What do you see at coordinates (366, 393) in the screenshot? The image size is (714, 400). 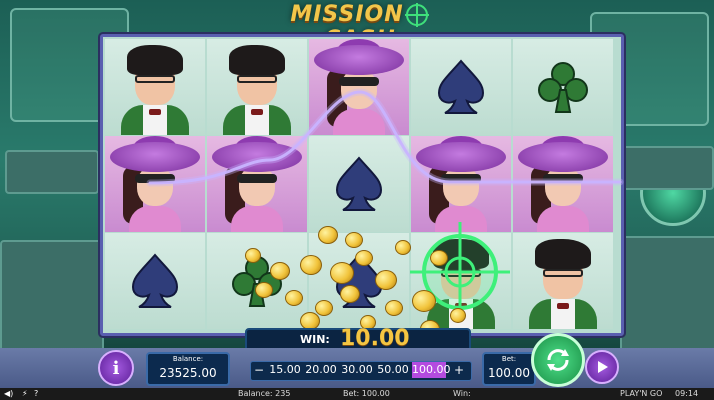 I see `status-bet: Bet: 100.00` at bounding box center [366, 393].